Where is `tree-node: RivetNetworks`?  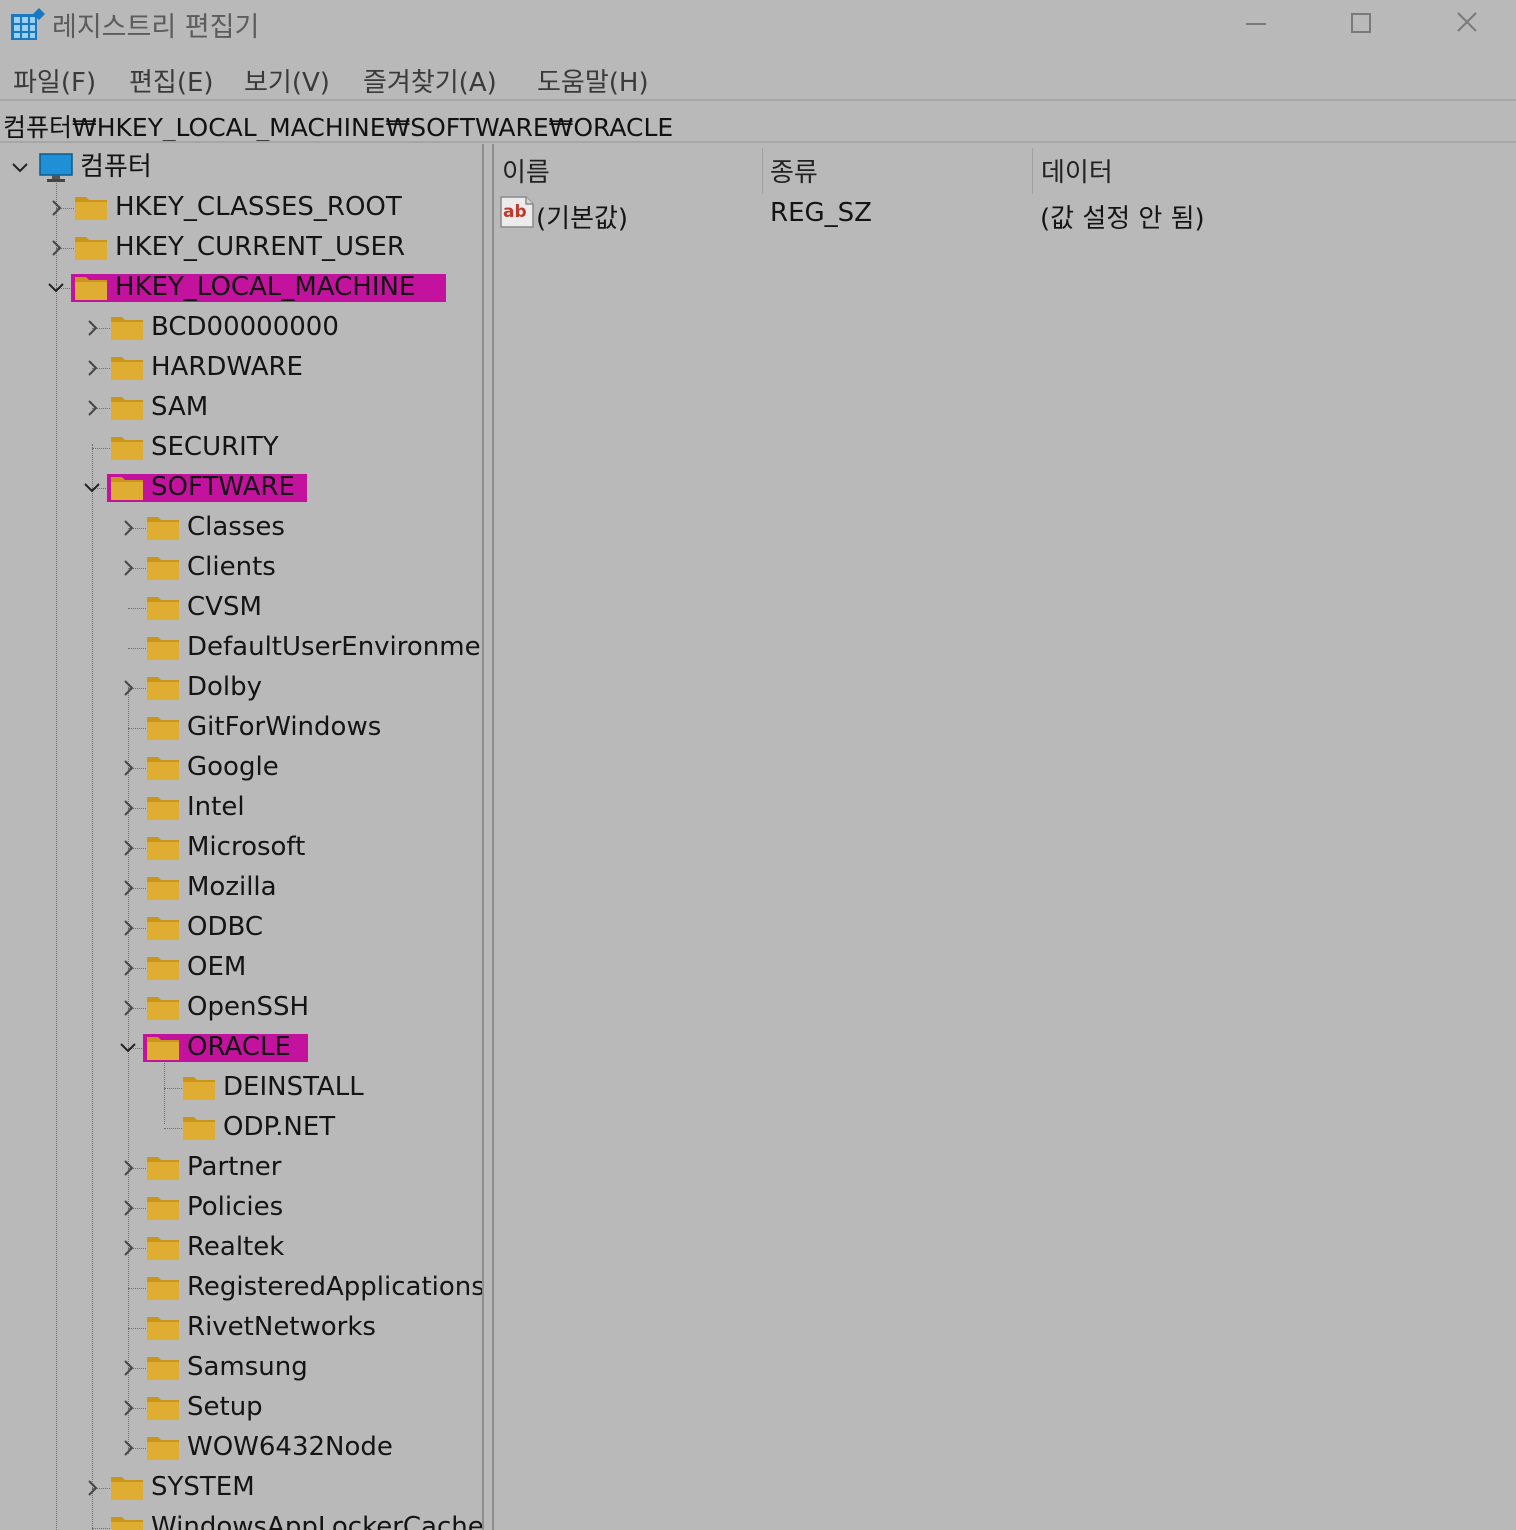 tree-node: RivetNetworks is located at coordinates (242, 1328).